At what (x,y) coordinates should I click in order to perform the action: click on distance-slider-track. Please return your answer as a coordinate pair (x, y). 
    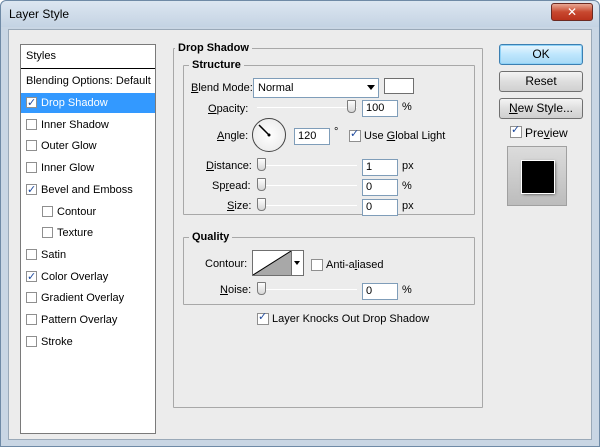
    Looking at the image, I should click on (307, 165).